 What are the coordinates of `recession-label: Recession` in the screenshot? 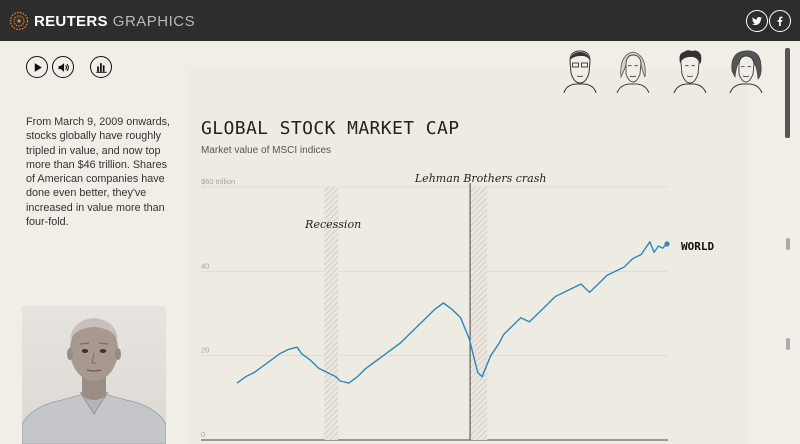 It's located at (332, 224).